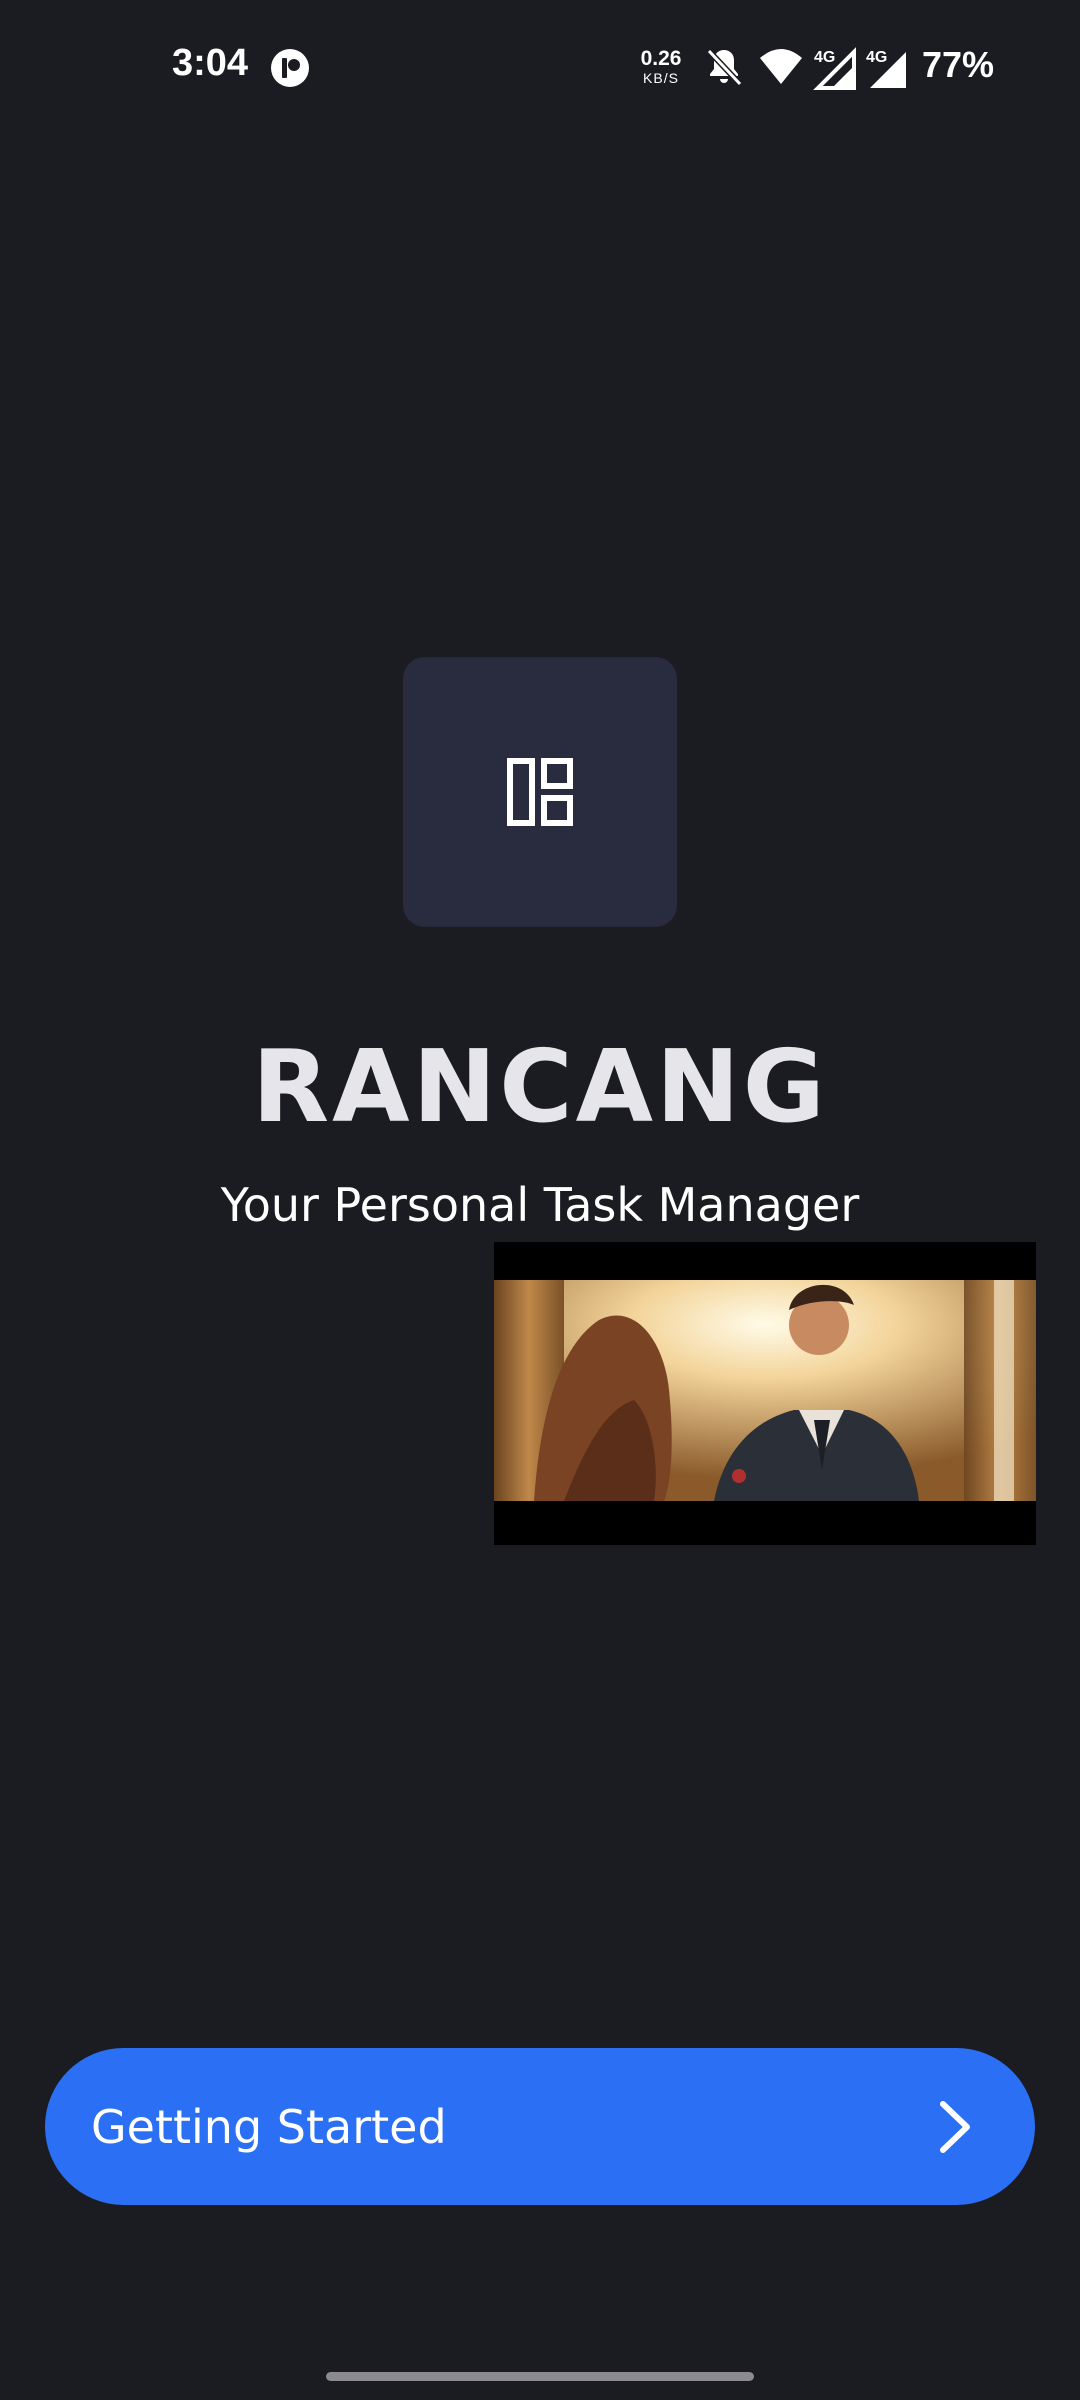  I want to click on video-thumbnail, so click(765, 1390).